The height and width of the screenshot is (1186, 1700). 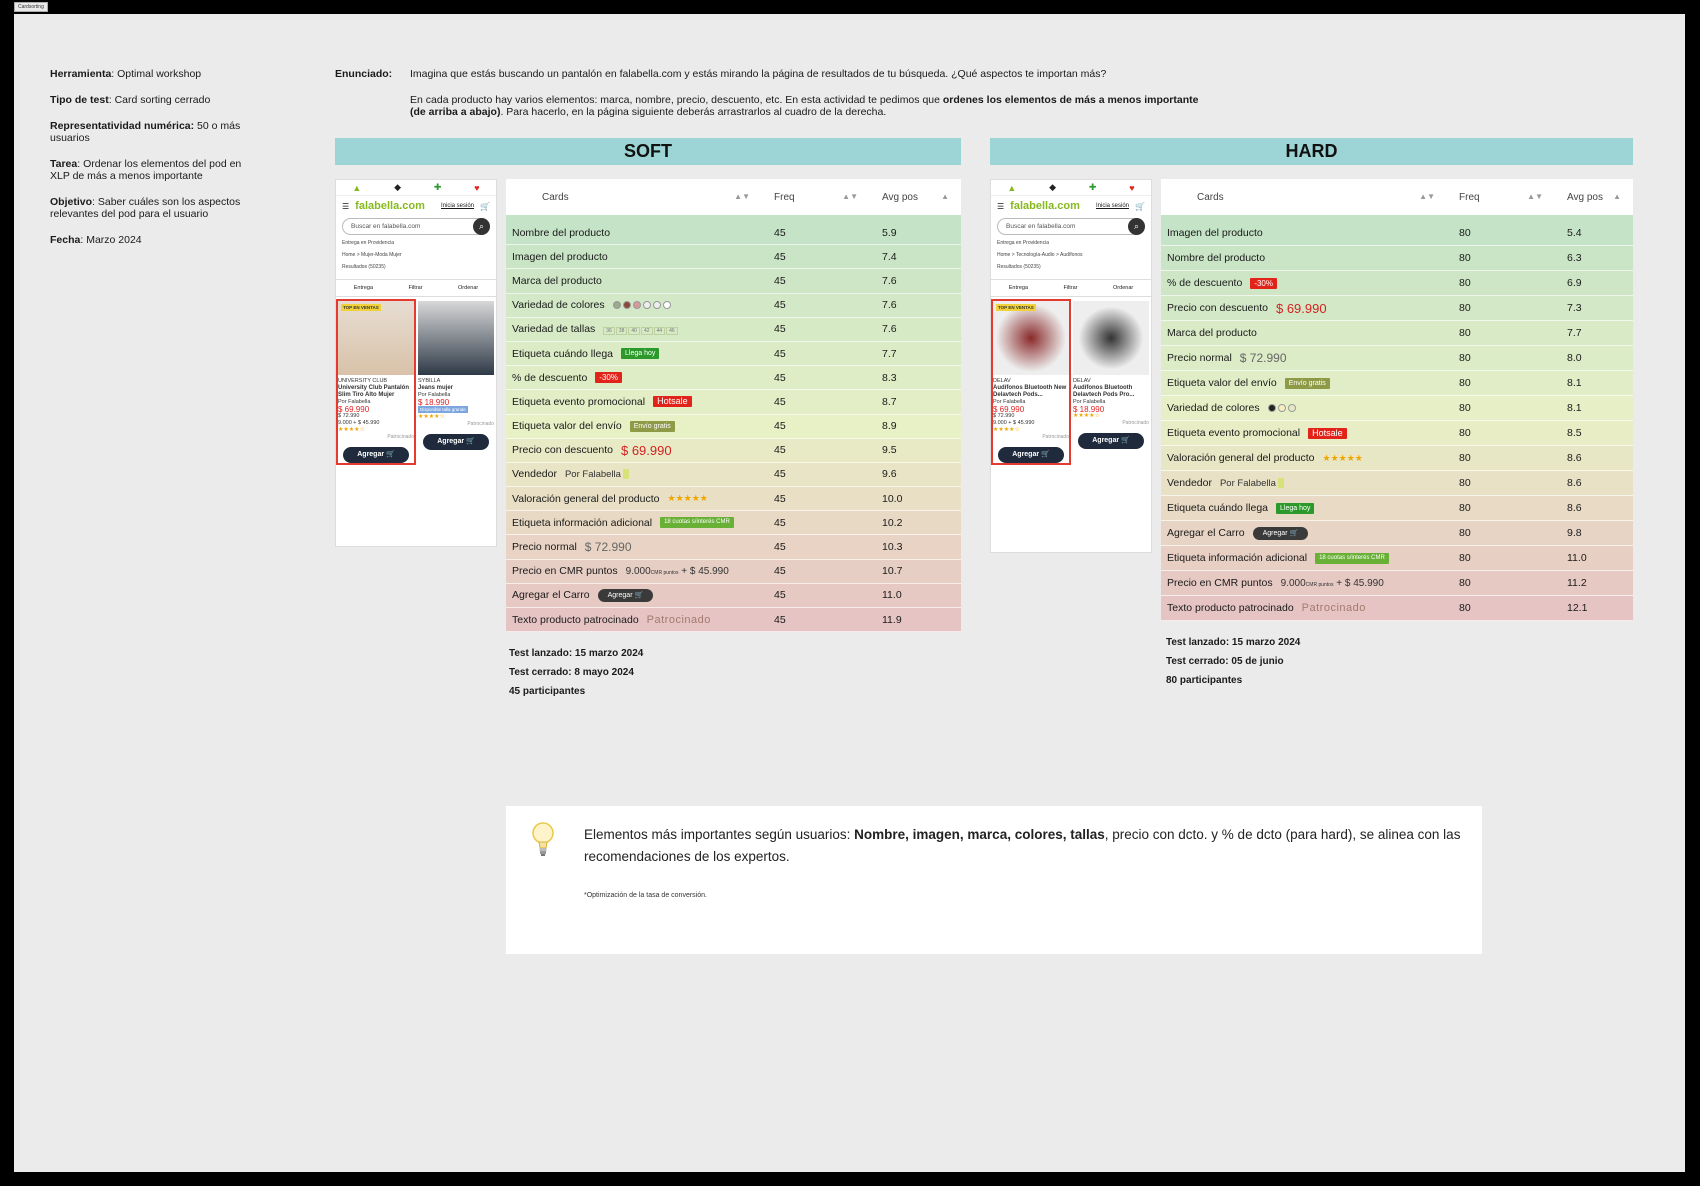 What do you see at coordinates (733, 329) in the screenshot?
I see `table-row: Variedad de tallas 36 38 40 42 44 46 45 7.6` at bounding box center [733, 329].